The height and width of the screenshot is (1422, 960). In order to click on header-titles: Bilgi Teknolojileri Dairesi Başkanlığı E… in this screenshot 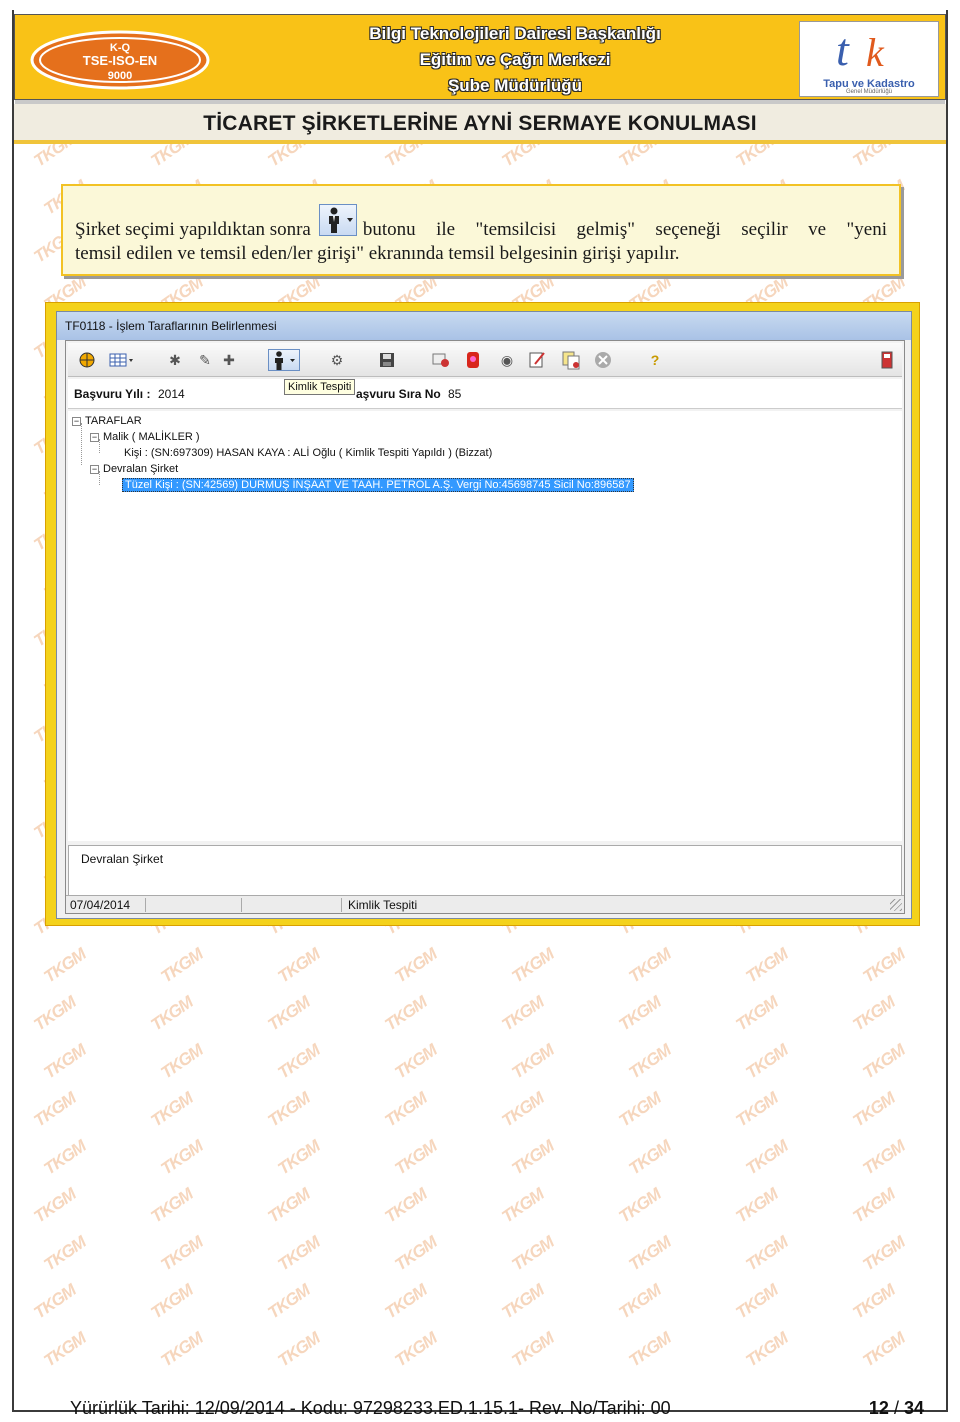, I will do `click(515, 60)`.